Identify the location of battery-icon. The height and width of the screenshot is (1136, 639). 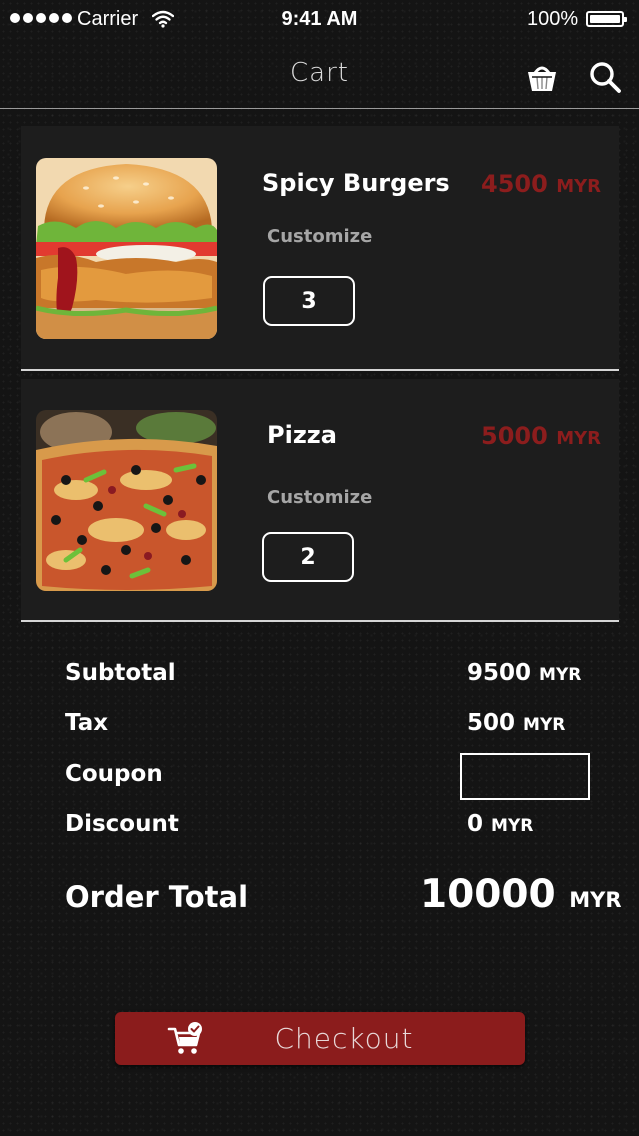
(606, 19).